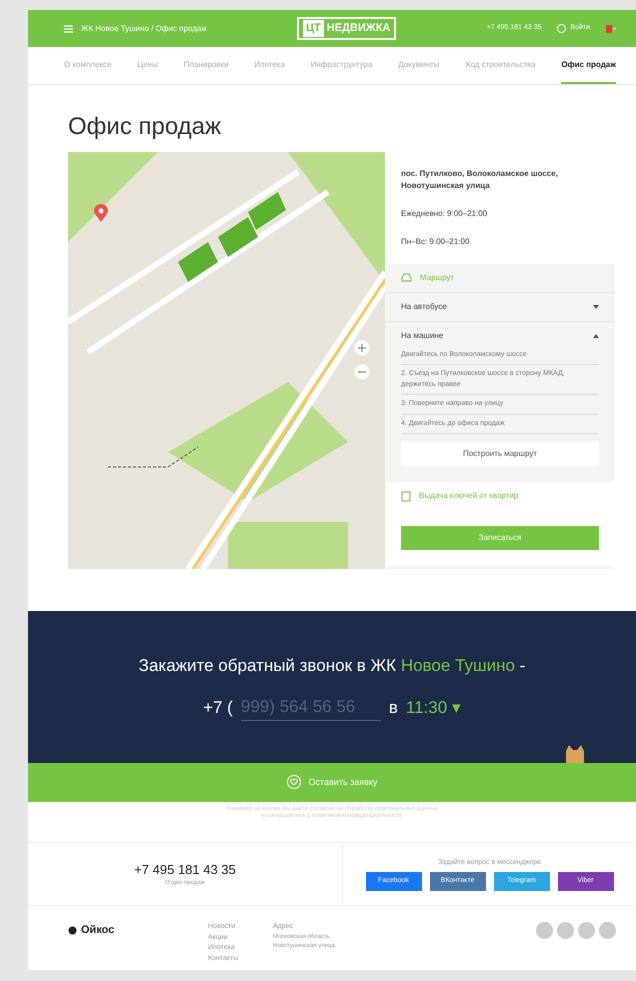 This screenshot has width=636, height=981. I want to click on build-route-button: Построить маршрут, so click(500, 454).